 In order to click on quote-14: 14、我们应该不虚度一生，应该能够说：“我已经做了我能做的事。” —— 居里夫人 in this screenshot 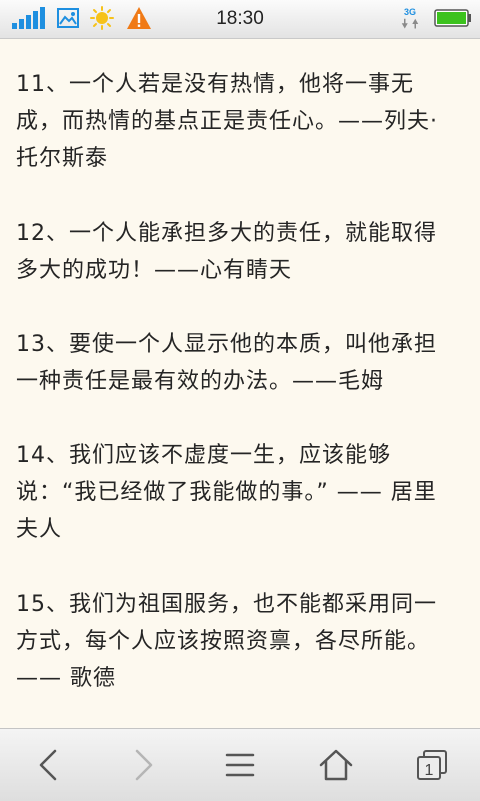, I will do `click(226, 492)`.